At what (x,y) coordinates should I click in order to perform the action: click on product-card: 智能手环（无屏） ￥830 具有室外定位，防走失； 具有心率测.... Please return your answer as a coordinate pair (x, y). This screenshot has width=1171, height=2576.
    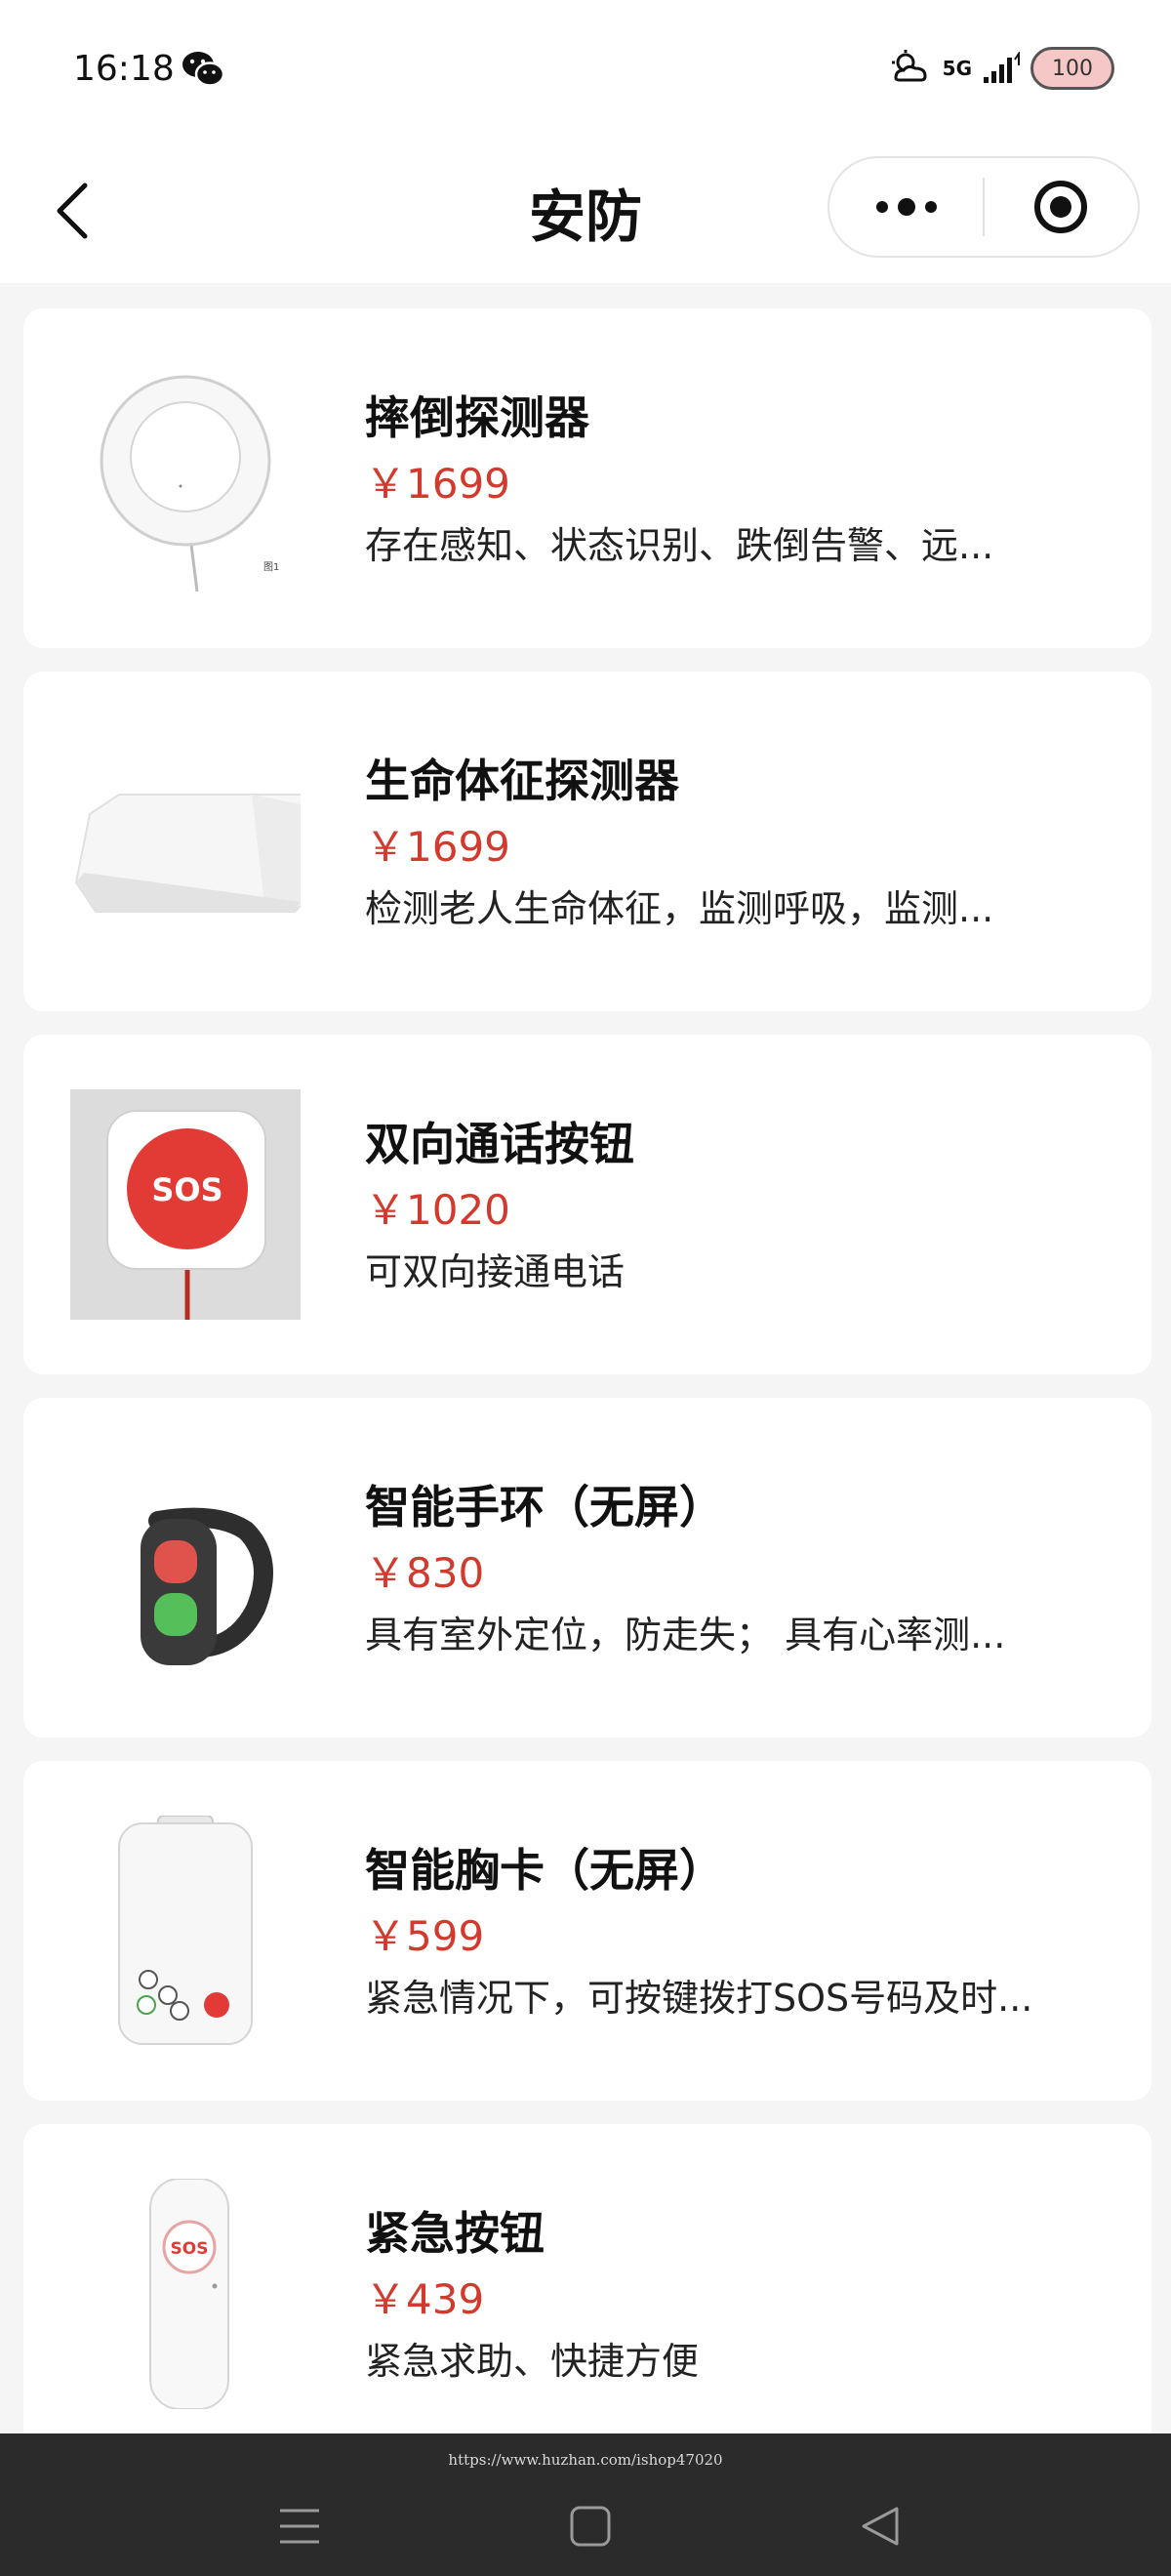
    Looking at the image, I should click on (587, 1568).